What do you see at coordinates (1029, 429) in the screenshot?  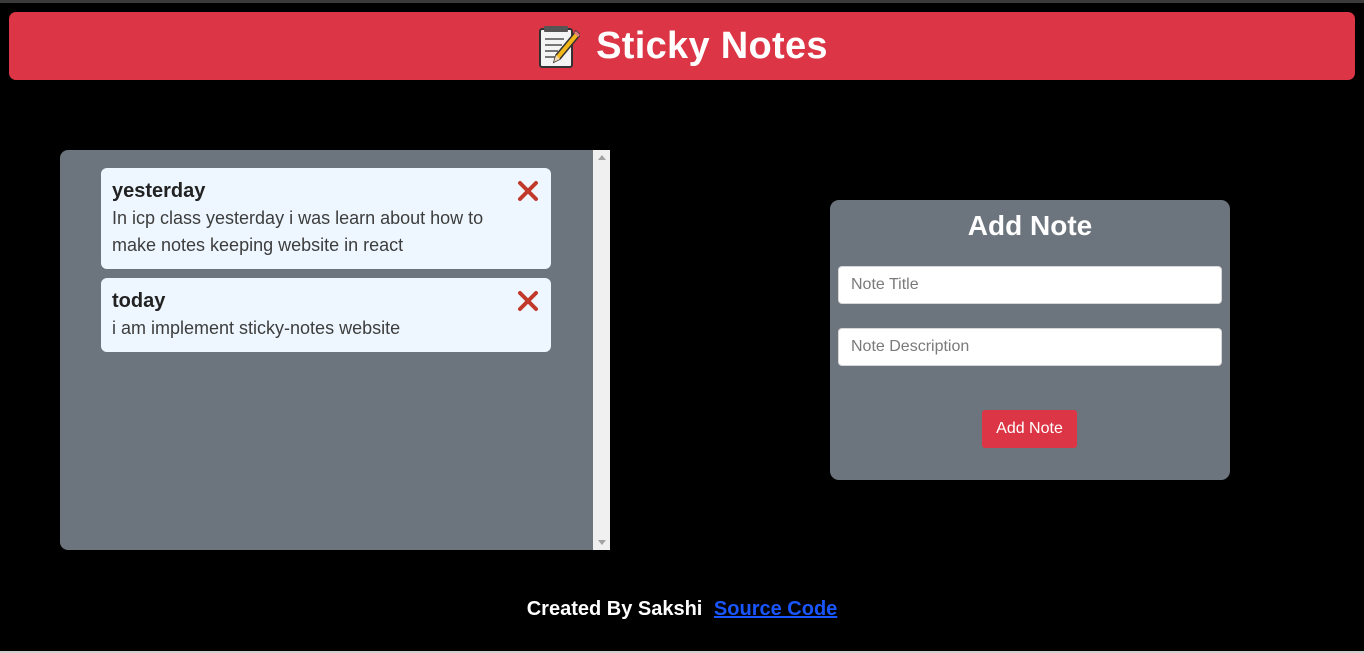 I see `add-note-button: Add Note` at bounding box center [1029, 429].